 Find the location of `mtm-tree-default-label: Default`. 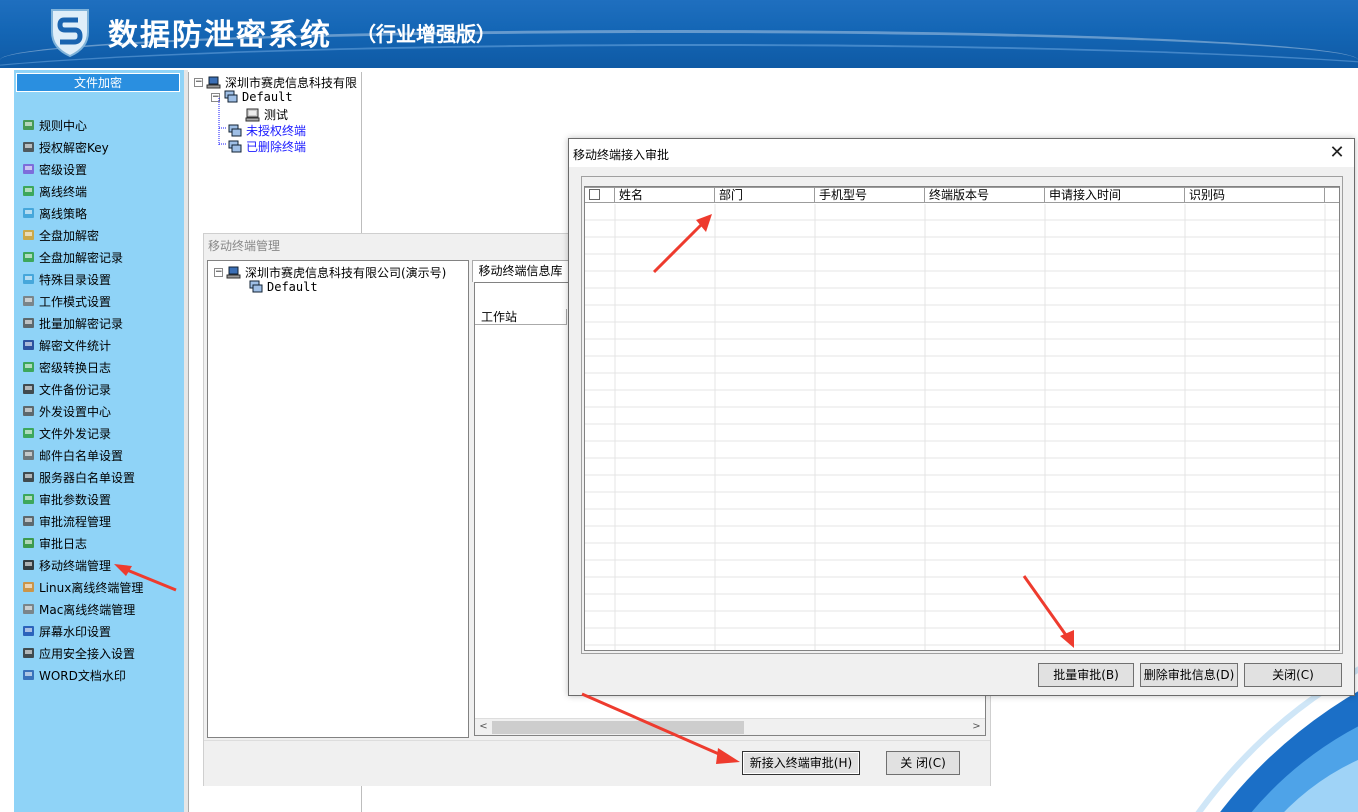

mtm-tree-default-label: Default is located at coordinates (292, 287).